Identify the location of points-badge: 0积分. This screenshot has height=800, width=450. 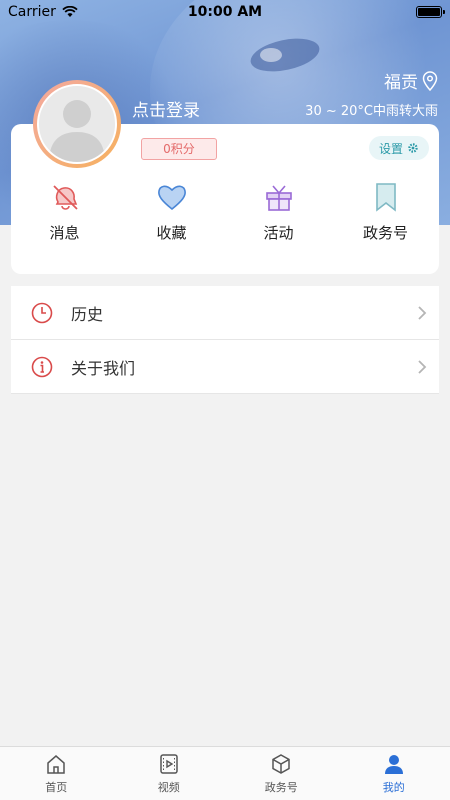
(179, 149).